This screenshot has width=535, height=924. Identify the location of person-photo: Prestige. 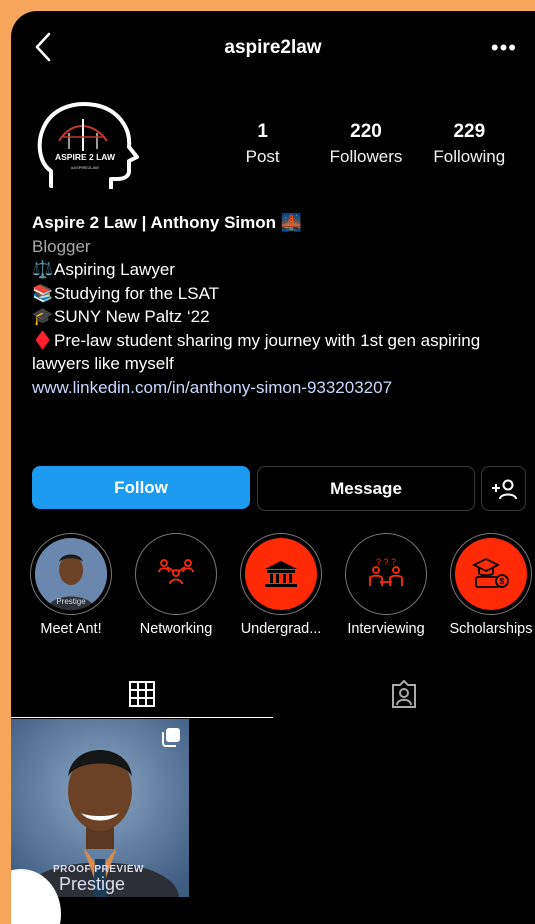
(71, 574).